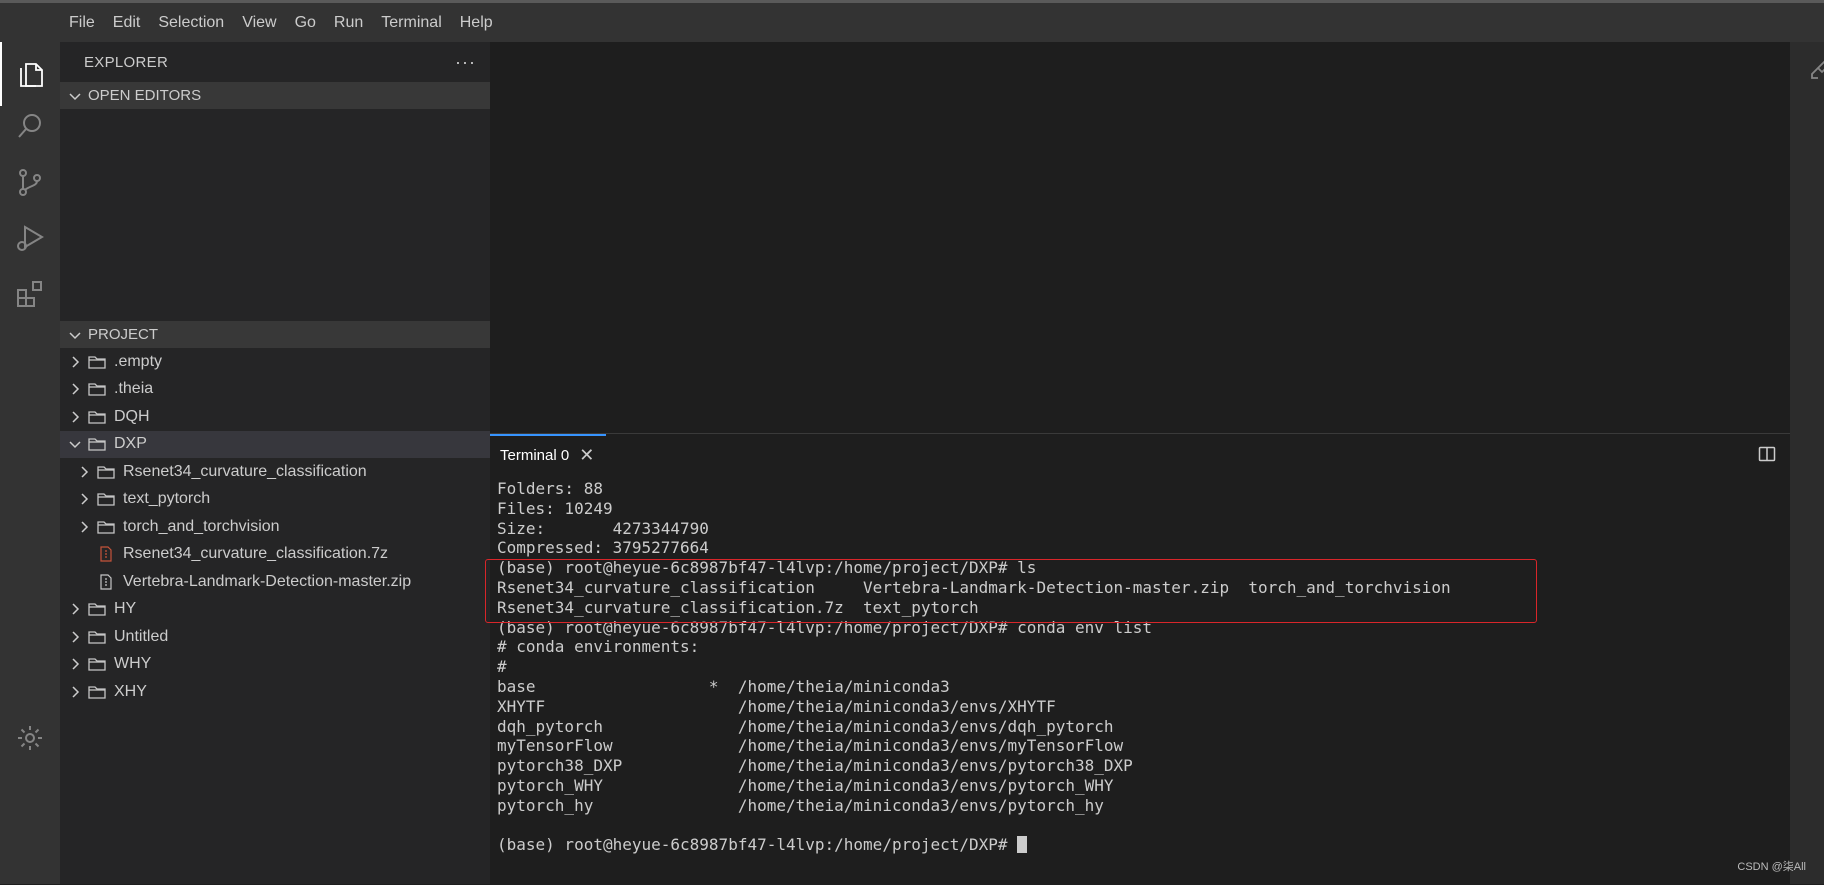 The height and width of the screenshot is (885, 1824). I want to click on terminal-line: Files: 10249, so click(555, 508).